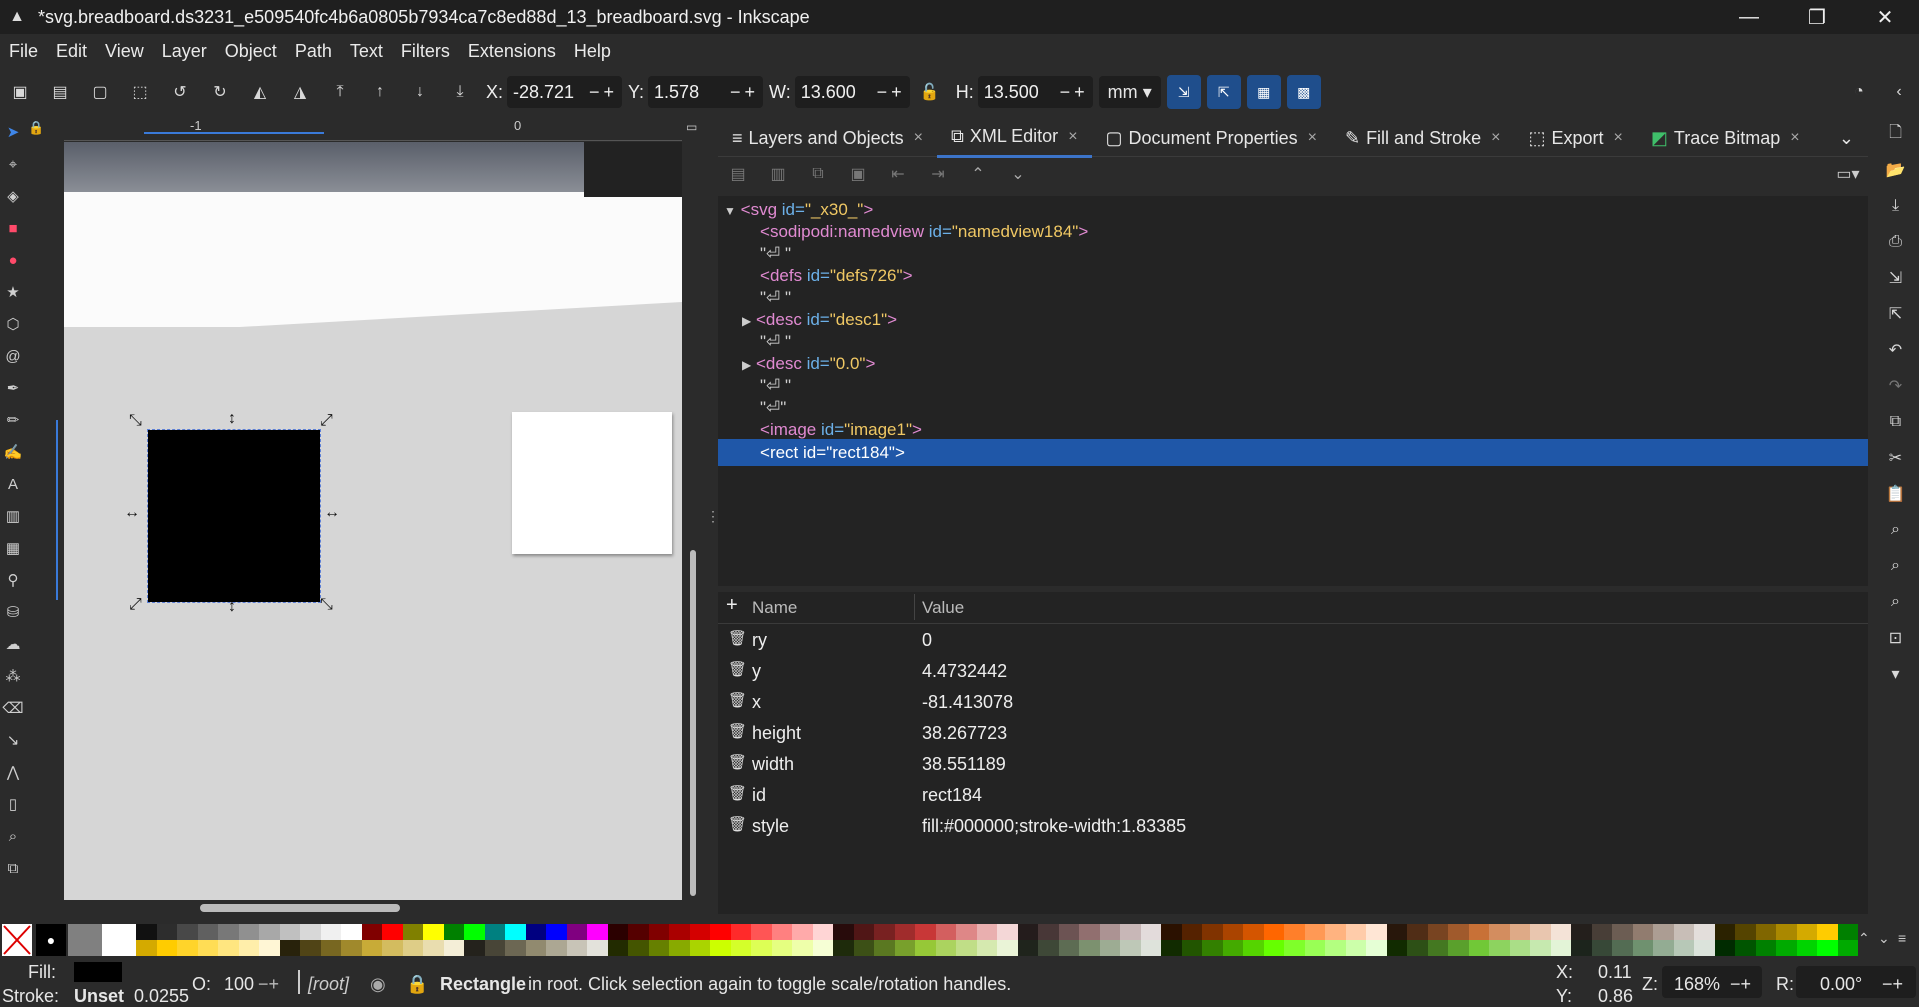 This screenshot has width=1919, height=1007. What do you see at coordinates (832, 452) in the screenshot?
I see `xml-node-rect184: <rect id="rect184">` at bounding box center [832, 452].